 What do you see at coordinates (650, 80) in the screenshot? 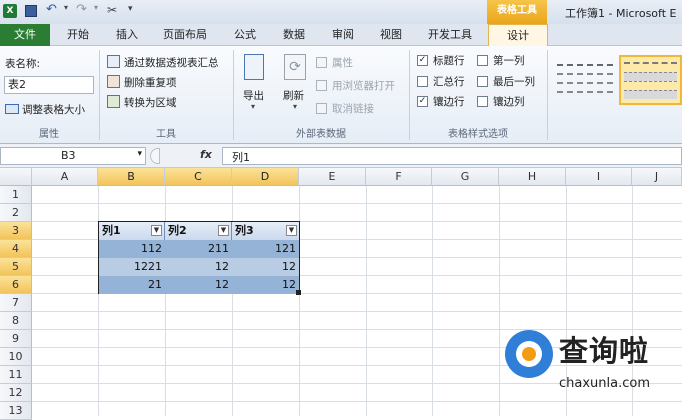
I see `table-style-thumbnail-selected` at bounding box center [650, 80].